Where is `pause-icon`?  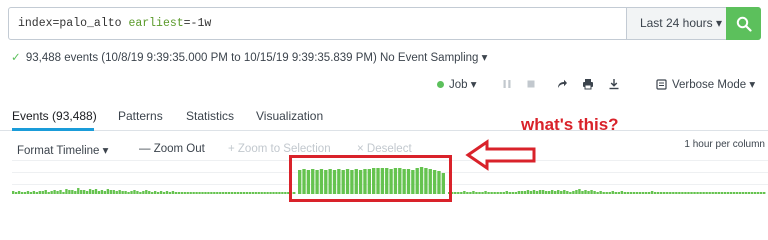
pause-icon is located at coordinates (507, 84).